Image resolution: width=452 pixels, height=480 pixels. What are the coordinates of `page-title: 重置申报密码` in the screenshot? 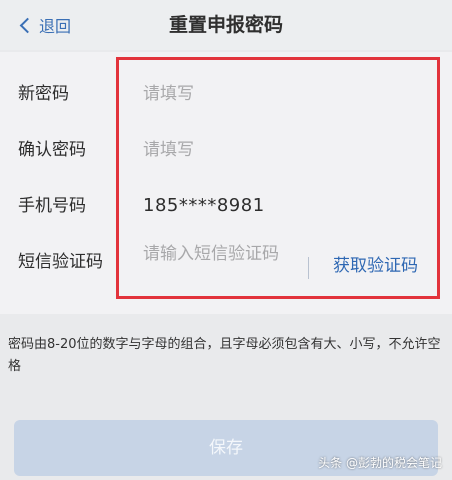 It's located at (225, 25).